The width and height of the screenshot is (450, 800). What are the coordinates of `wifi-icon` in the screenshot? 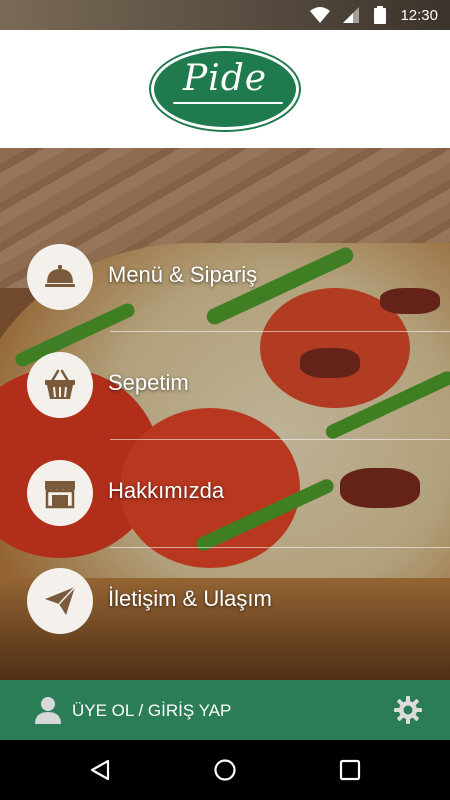 It's located at (320, 17).